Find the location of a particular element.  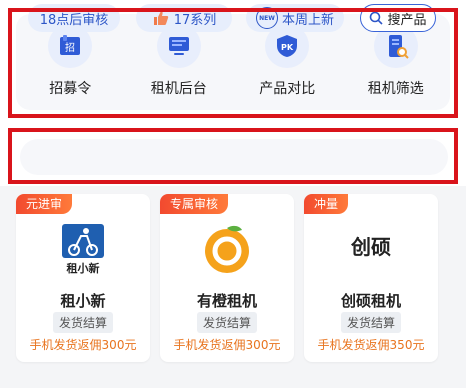

svg-text: 创硕 is located at coordinates (370, 247).